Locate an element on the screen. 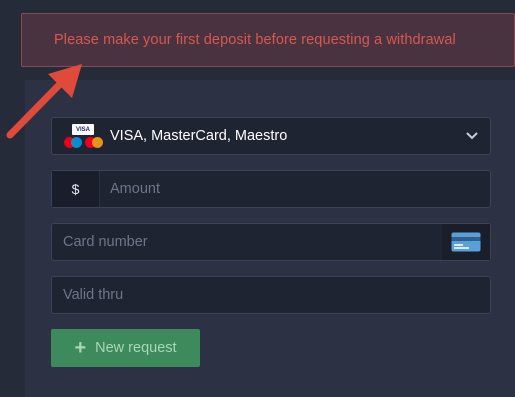 This screenshot has width=515, height=397. chevron-down-icon is located at coordinates (472, 136).